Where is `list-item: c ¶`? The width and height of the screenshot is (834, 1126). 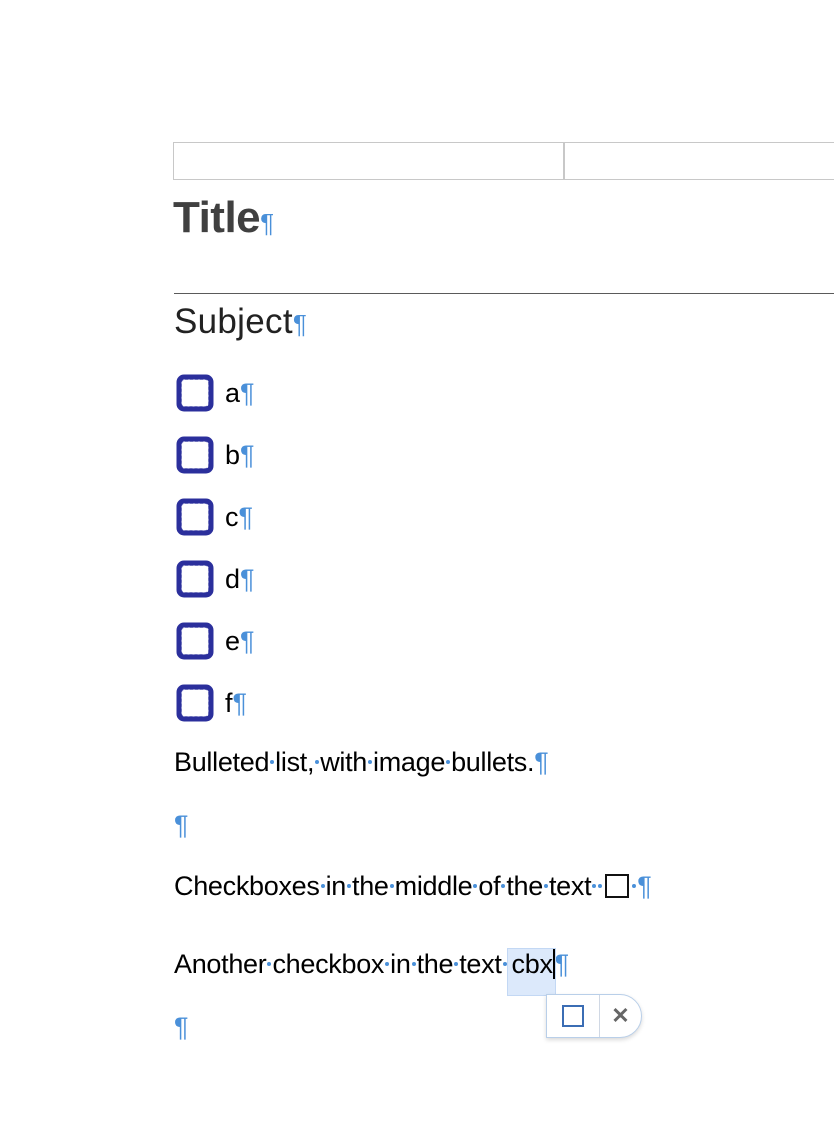
list-item: c ¶ is located at coordinates (214, 517).